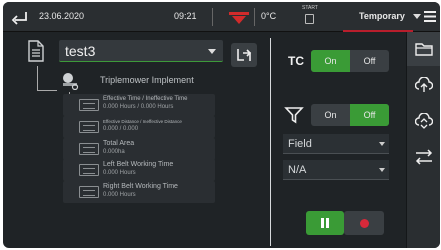  Describe the element at coordinates (336, 170) in the screenshot. I see `na-dropdown: N/A` at that location.